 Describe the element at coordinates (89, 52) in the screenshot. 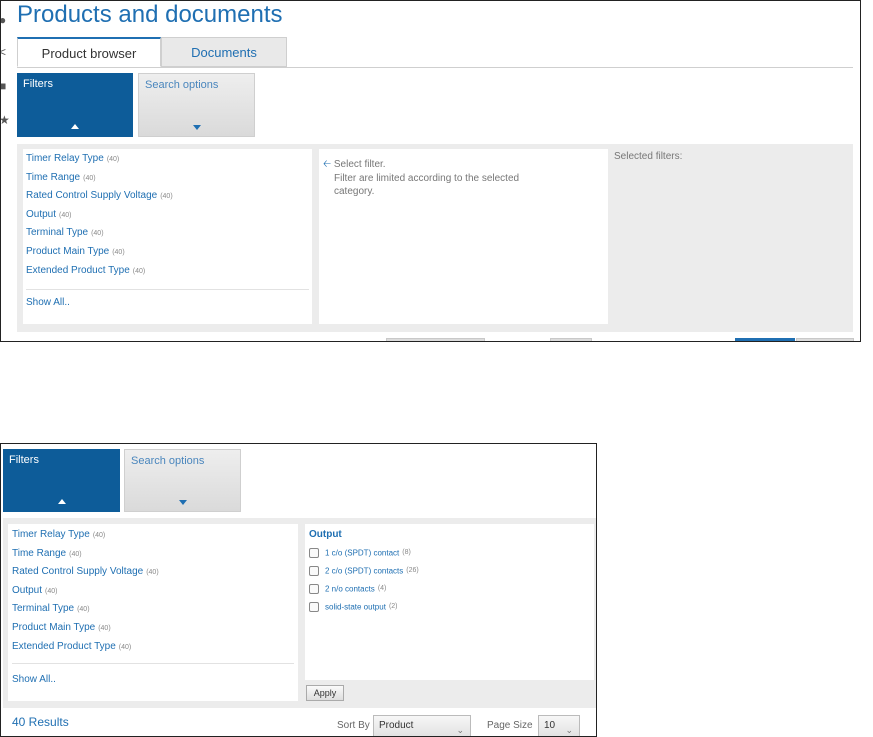

I see `tab-product-browser: Product browser` at that location.